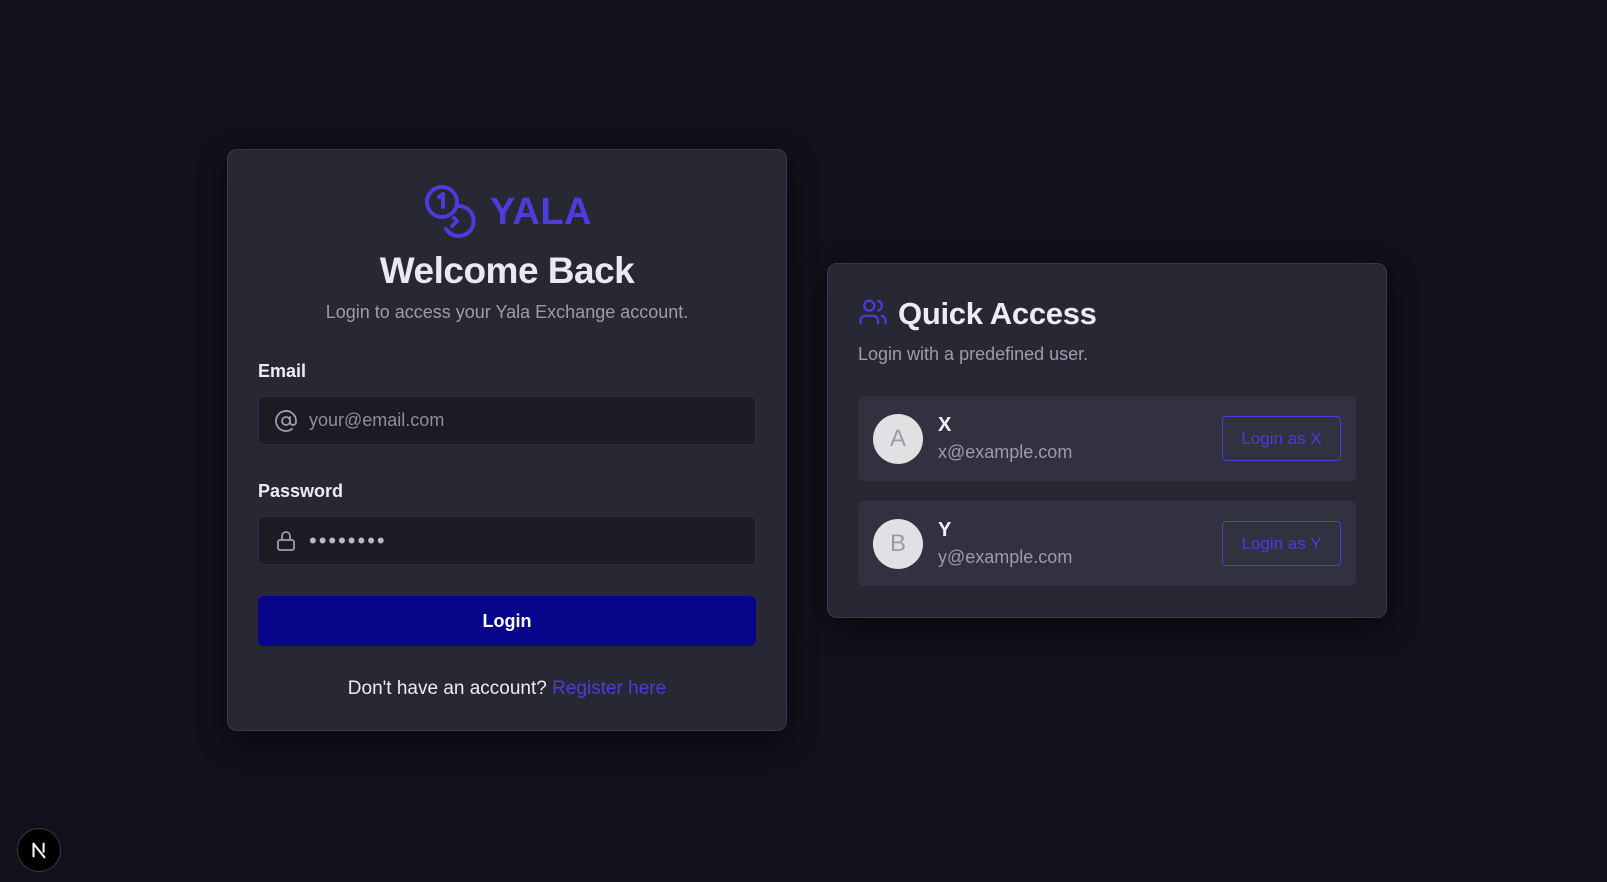 This screenshot has height=882, width=1607. What do you see at coordinates (898, 439) in the screenshot?
I see `avatar: A` at bounding box center [898, 439].